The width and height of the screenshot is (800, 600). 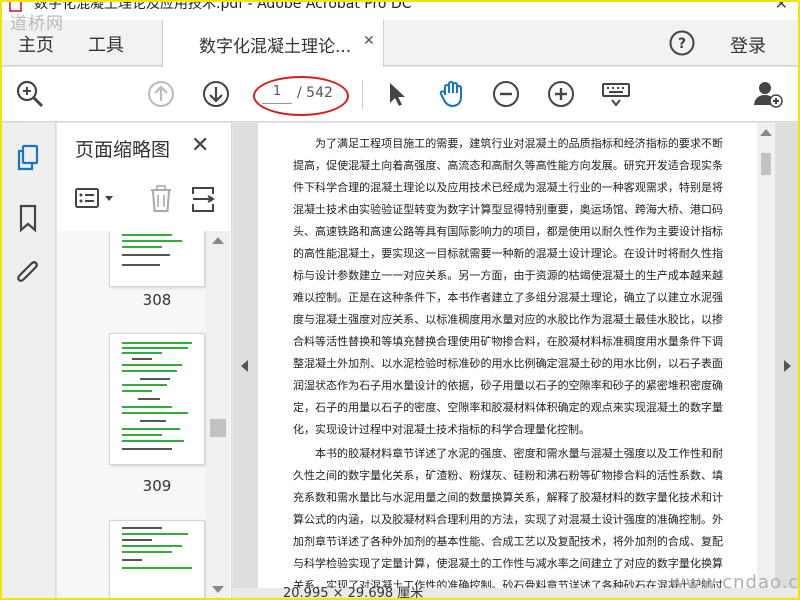 I want to click on watermark-top: 道桥网, so click(x=37, y=24).